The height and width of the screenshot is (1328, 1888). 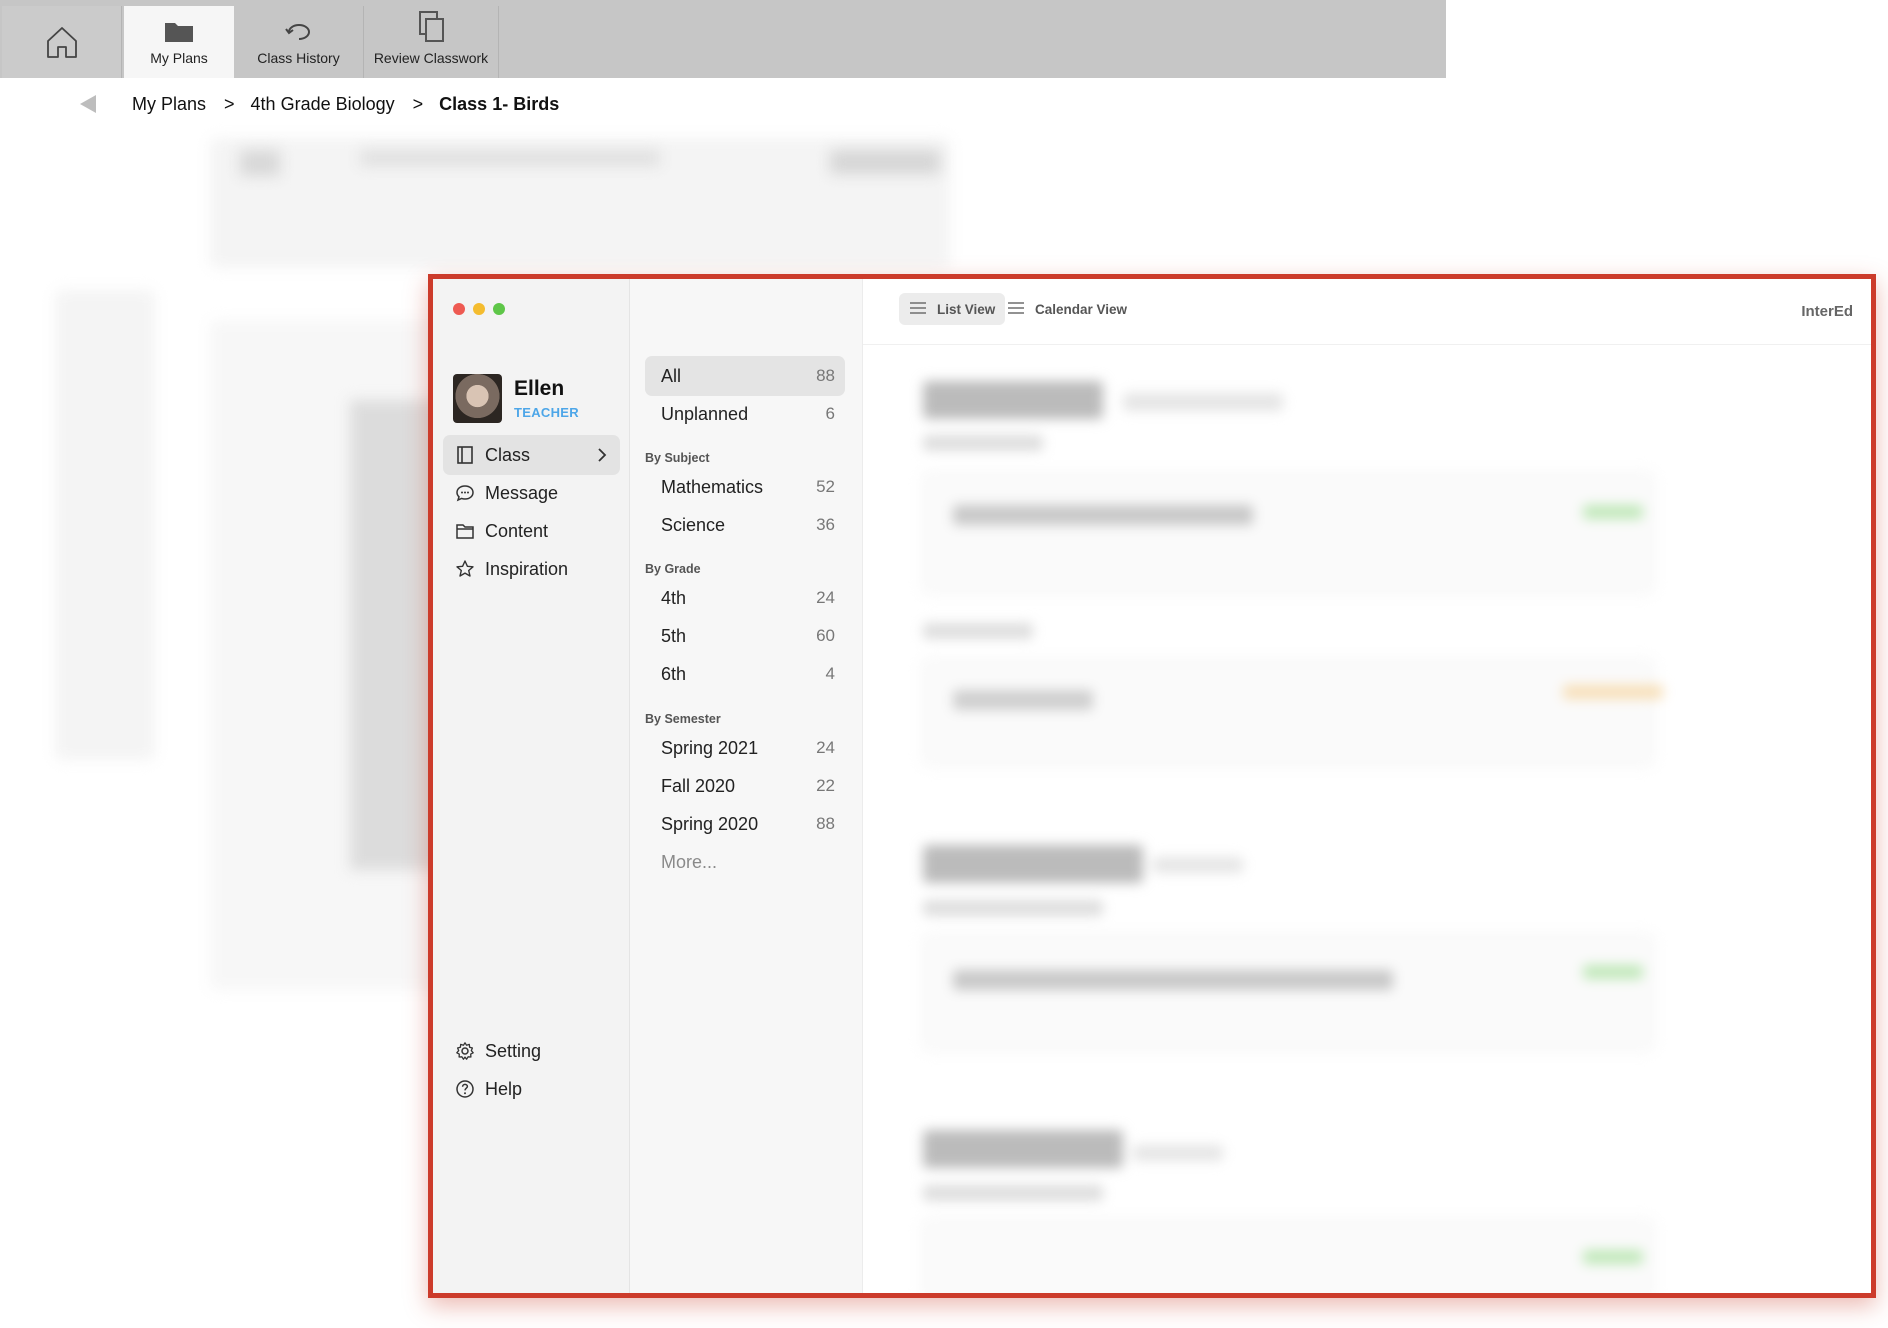 What do you see at coordinates (179, 58) in the screenshot?
I see `tab-label: My Plans` at bounding box center [179, 58].